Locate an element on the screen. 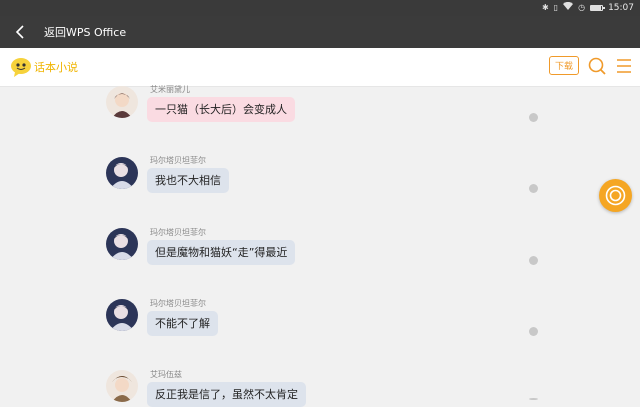 This screenshot has width=640, height=407. vibrate-icon: ▯ is located at coordinates (556, 7).